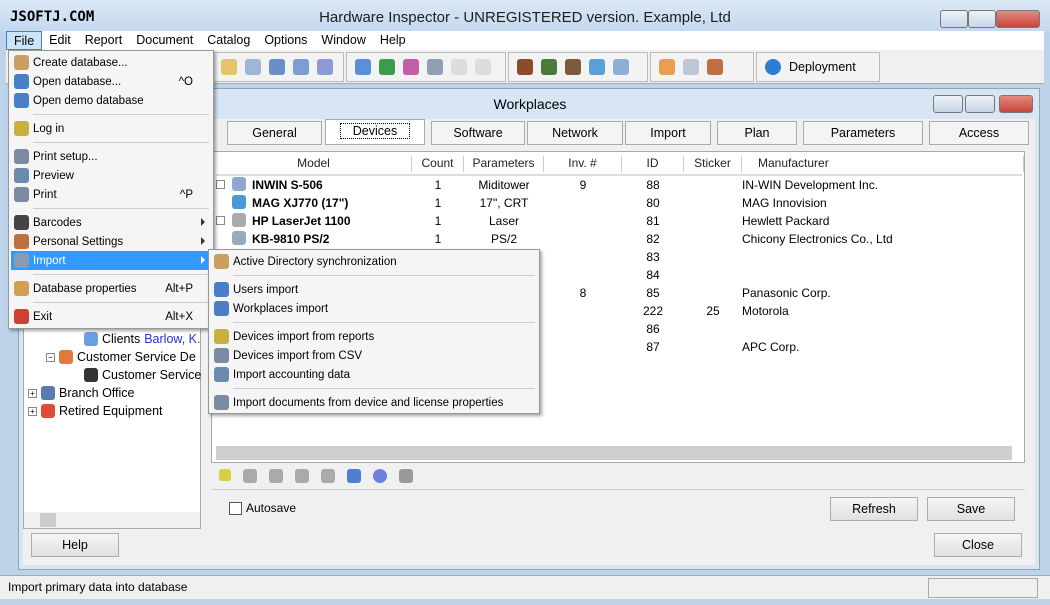 This screenshot has width=1050, height=605. I want to click on menu-item-import-accounting-data: Import accounting data, so click(374, 374).